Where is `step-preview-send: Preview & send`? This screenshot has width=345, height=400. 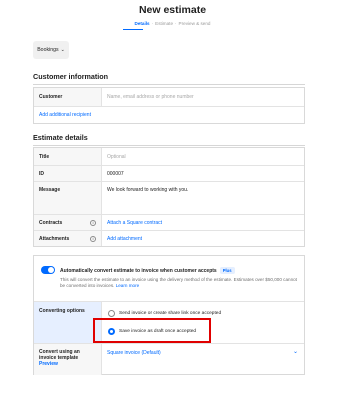 step-preview-send: Preview & send is located at coordinates (195, 23).